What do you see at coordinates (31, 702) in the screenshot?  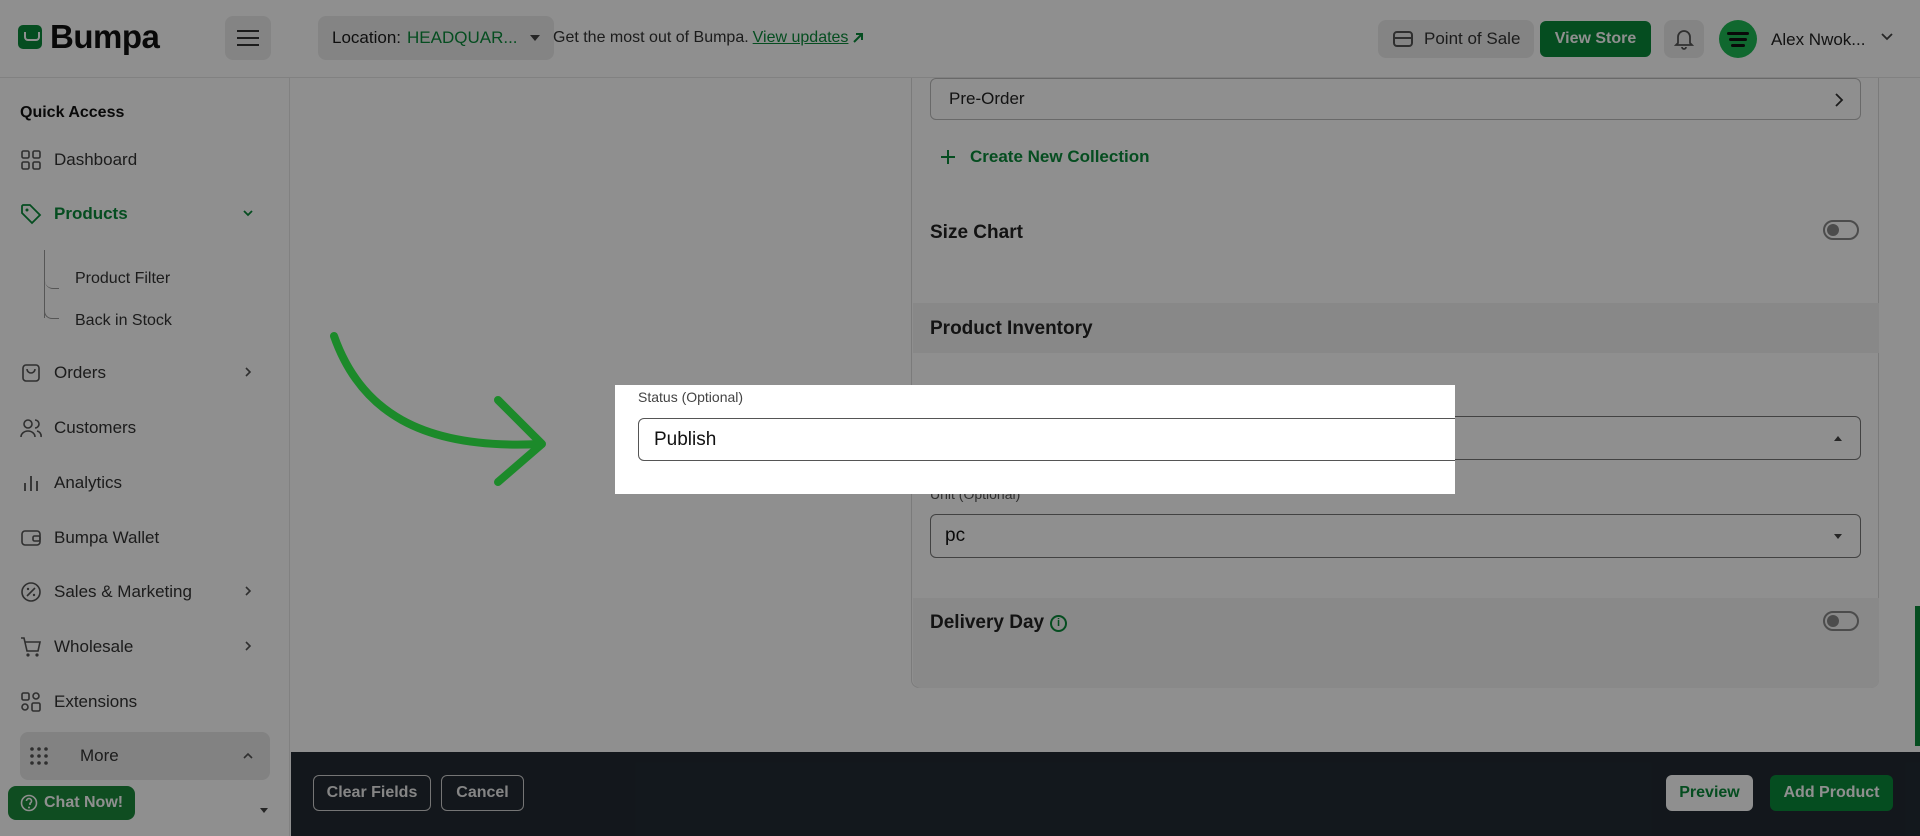 I see `extensions-icon` at bounding box center [31, 702].